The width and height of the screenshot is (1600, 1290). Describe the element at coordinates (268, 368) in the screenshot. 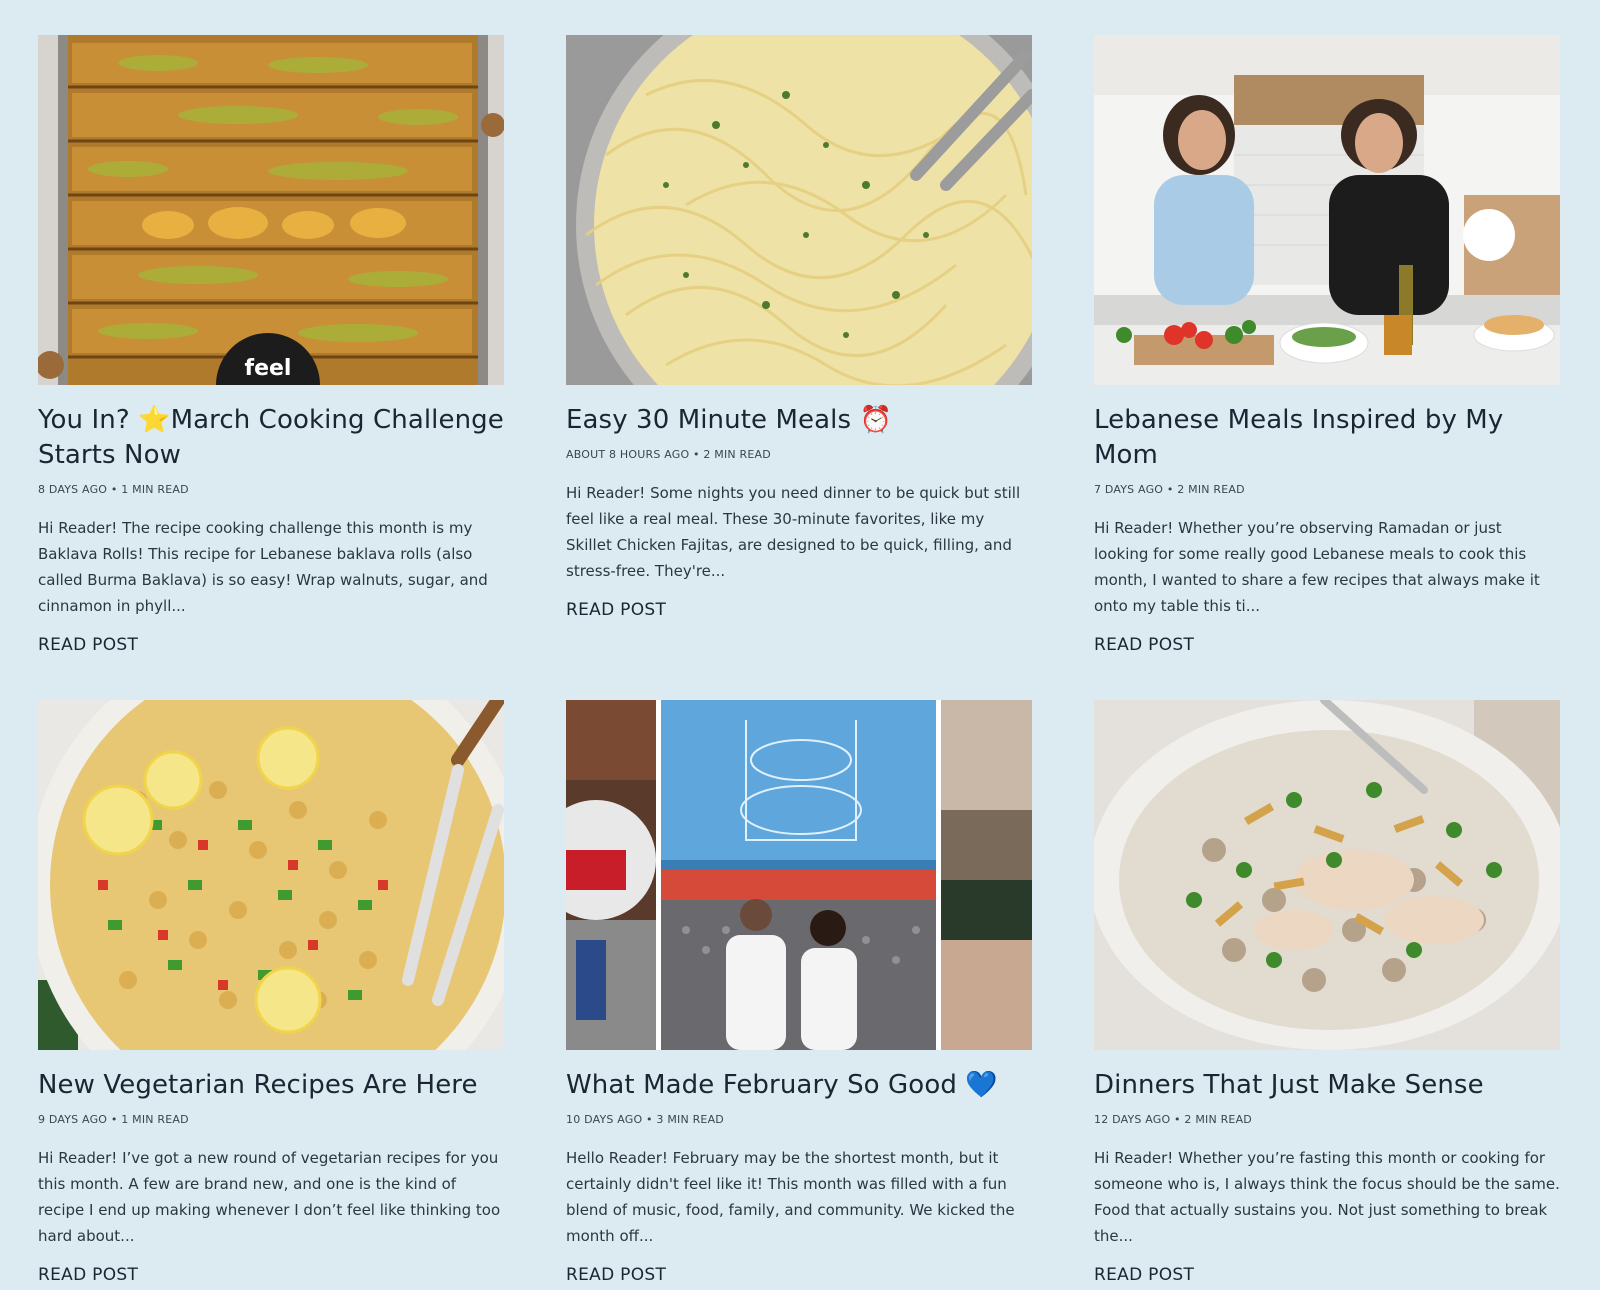

I see `svg-text: feel` at that location.